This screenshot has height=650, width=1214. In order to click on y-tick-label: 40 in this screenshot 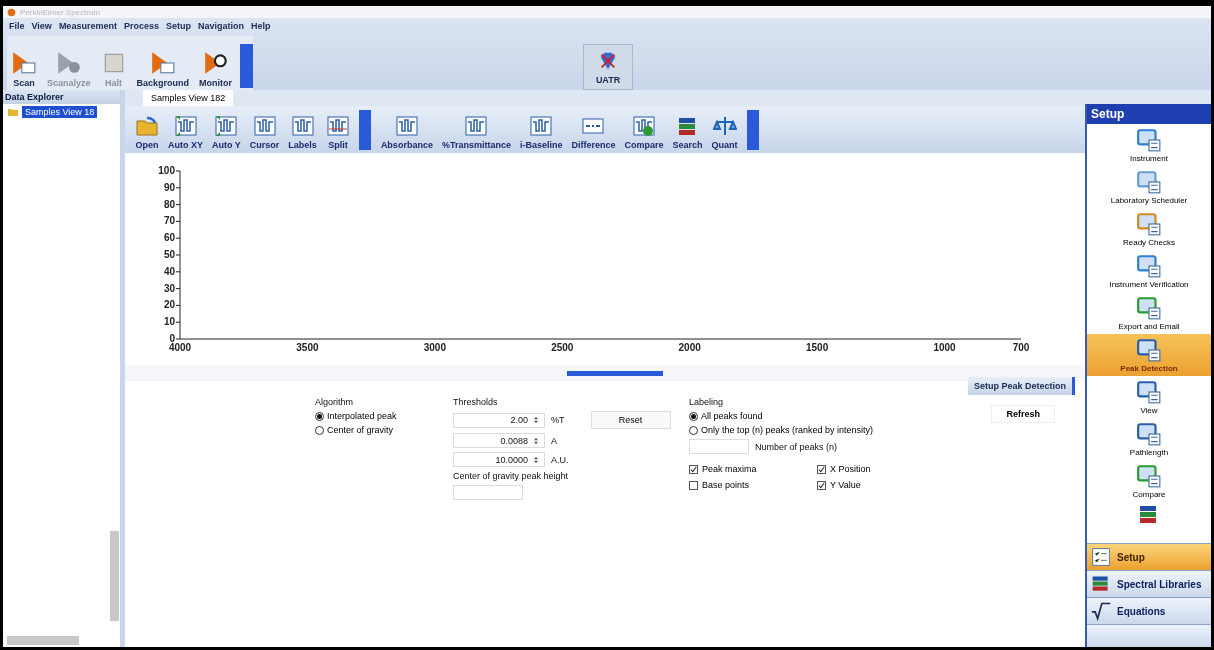, I will do `click(169, 271)`.